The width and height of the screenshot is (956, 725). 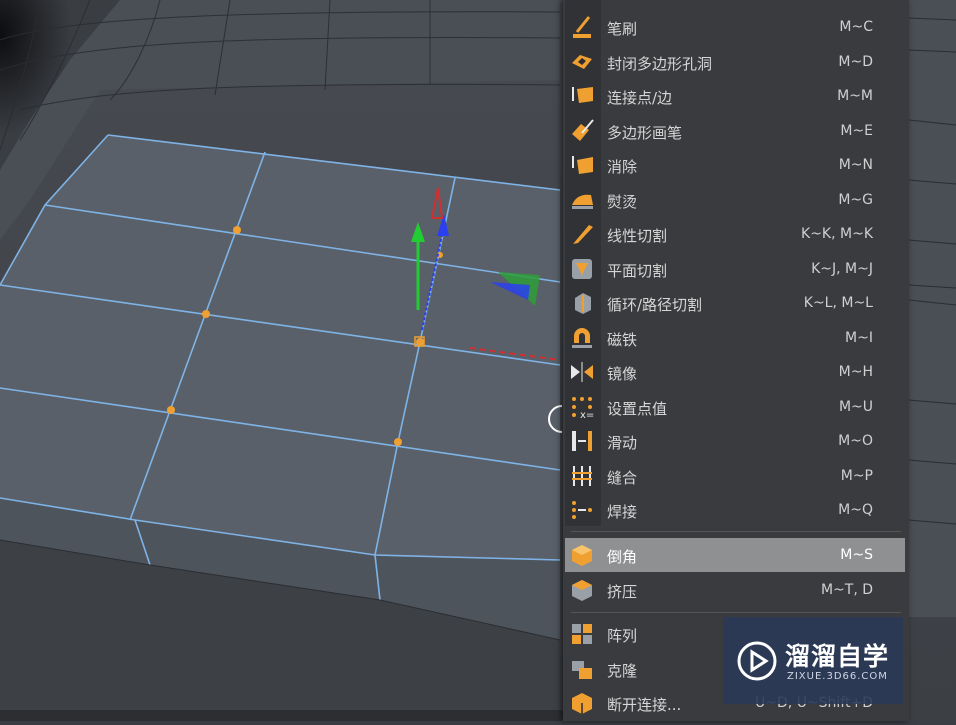 I want to click on menu-item-brush: 笔刷 M~C, so click(x=735, y=27).